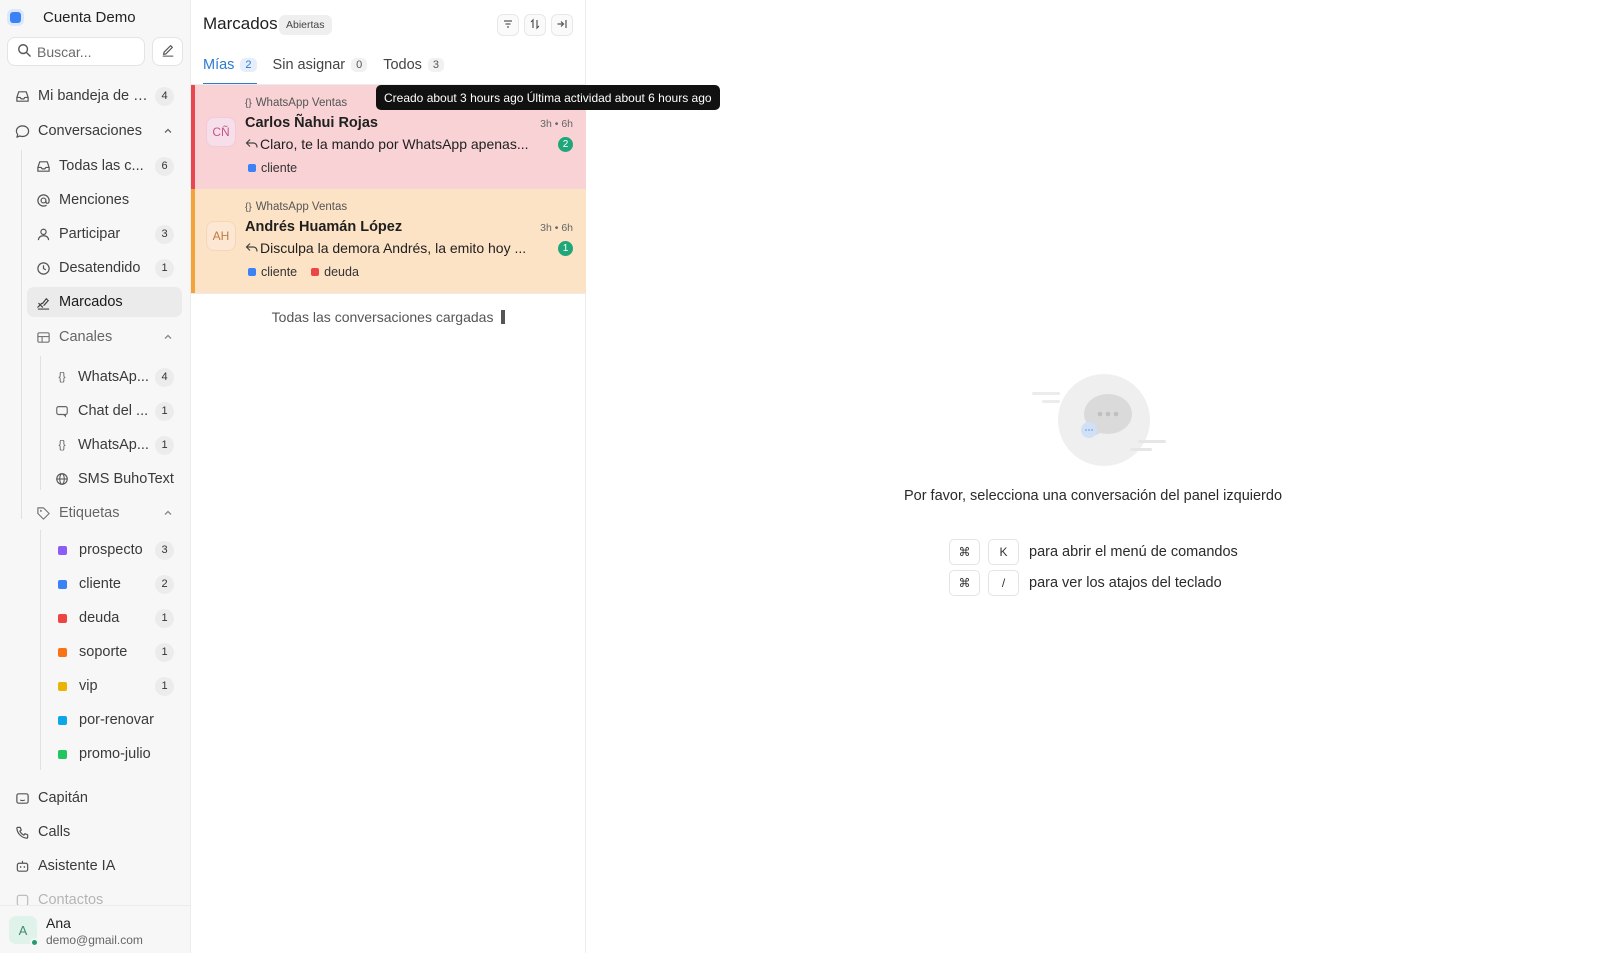 This screenshot has height=953, width=1600. What do you see at coordinates (305, 25) in the screenshot?
I see `status-filter-pill: Abiertas` at bounding box center [305, 25].